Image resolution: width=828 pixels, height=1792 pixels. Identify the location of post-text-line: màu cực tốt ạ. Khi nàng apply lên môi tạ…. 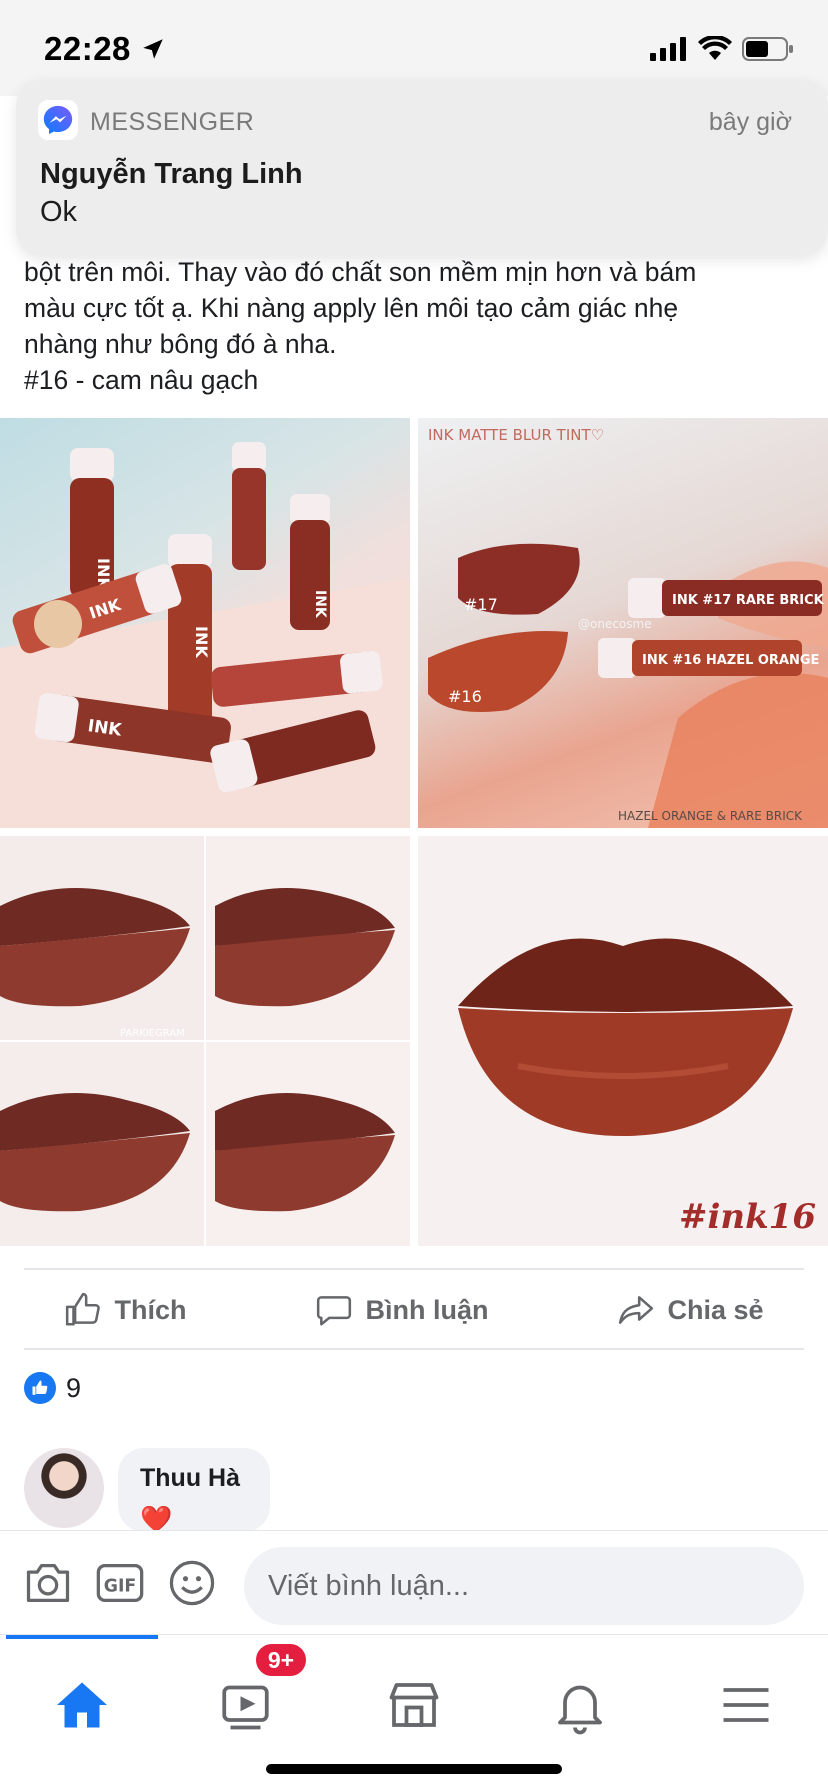
(351, 308).